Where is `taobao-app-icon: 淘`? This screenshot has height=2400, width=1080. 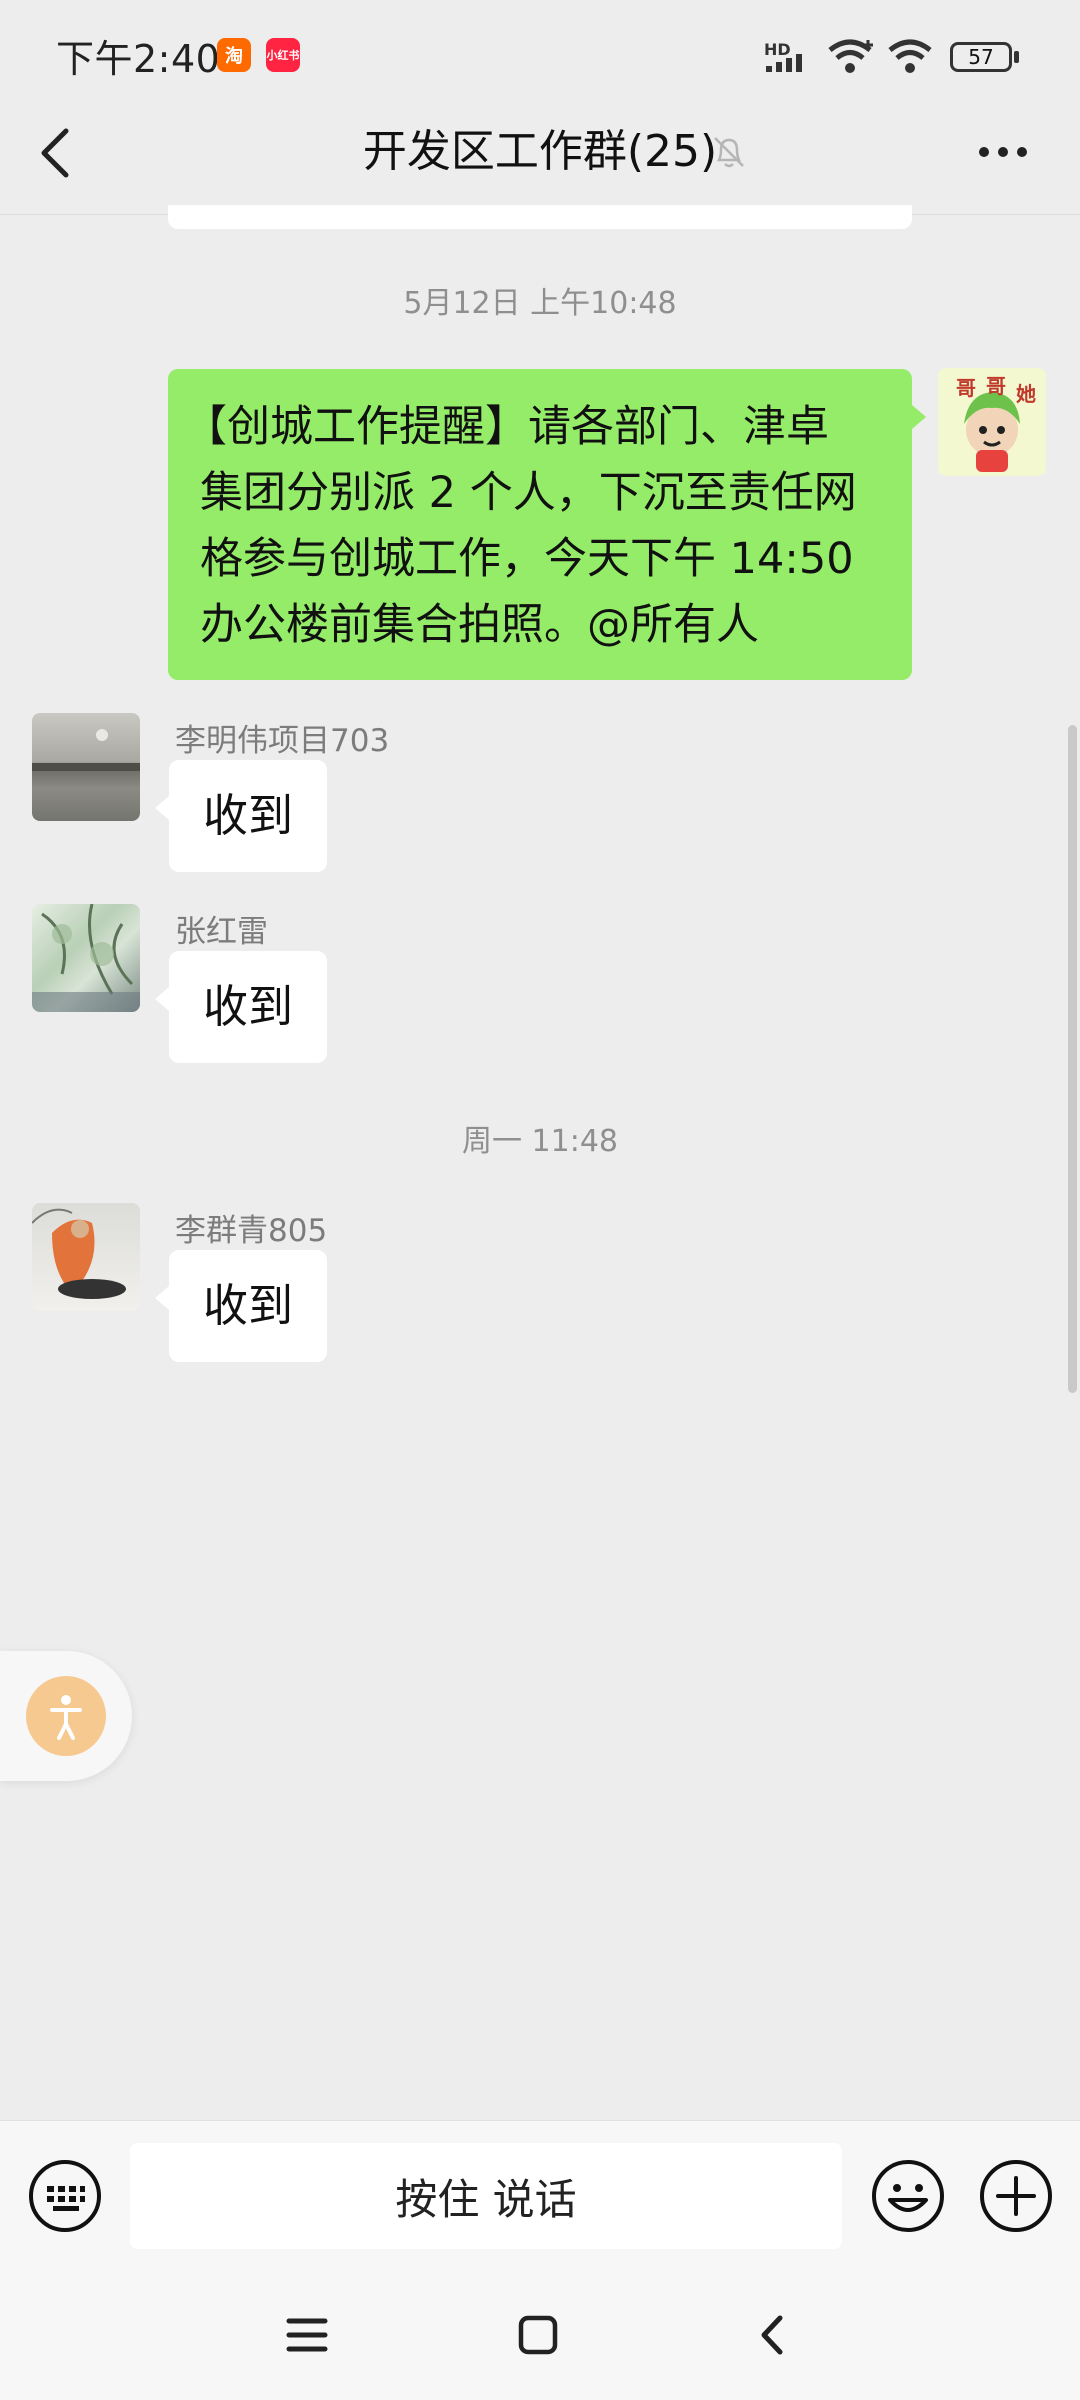
taobao-app-icon: 淘 is located at coordinates (234, 55).